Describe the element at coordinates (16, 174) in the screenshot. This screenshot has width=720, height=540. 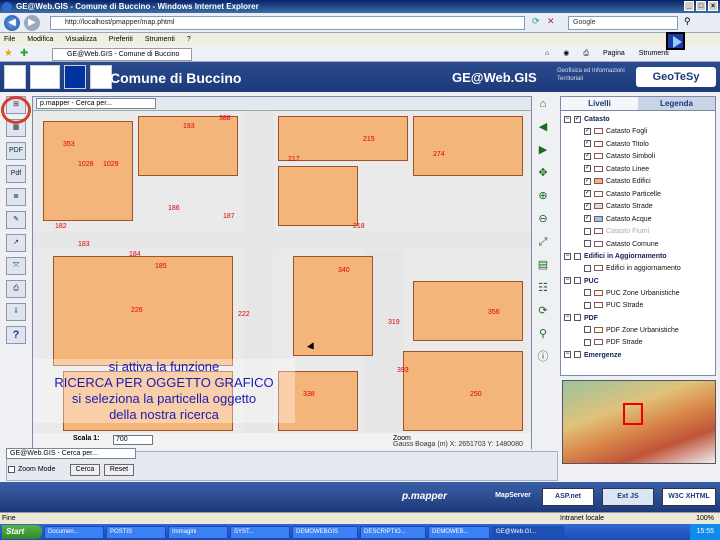
I see `pdf-tool-2-icon: Pdf` at that location.